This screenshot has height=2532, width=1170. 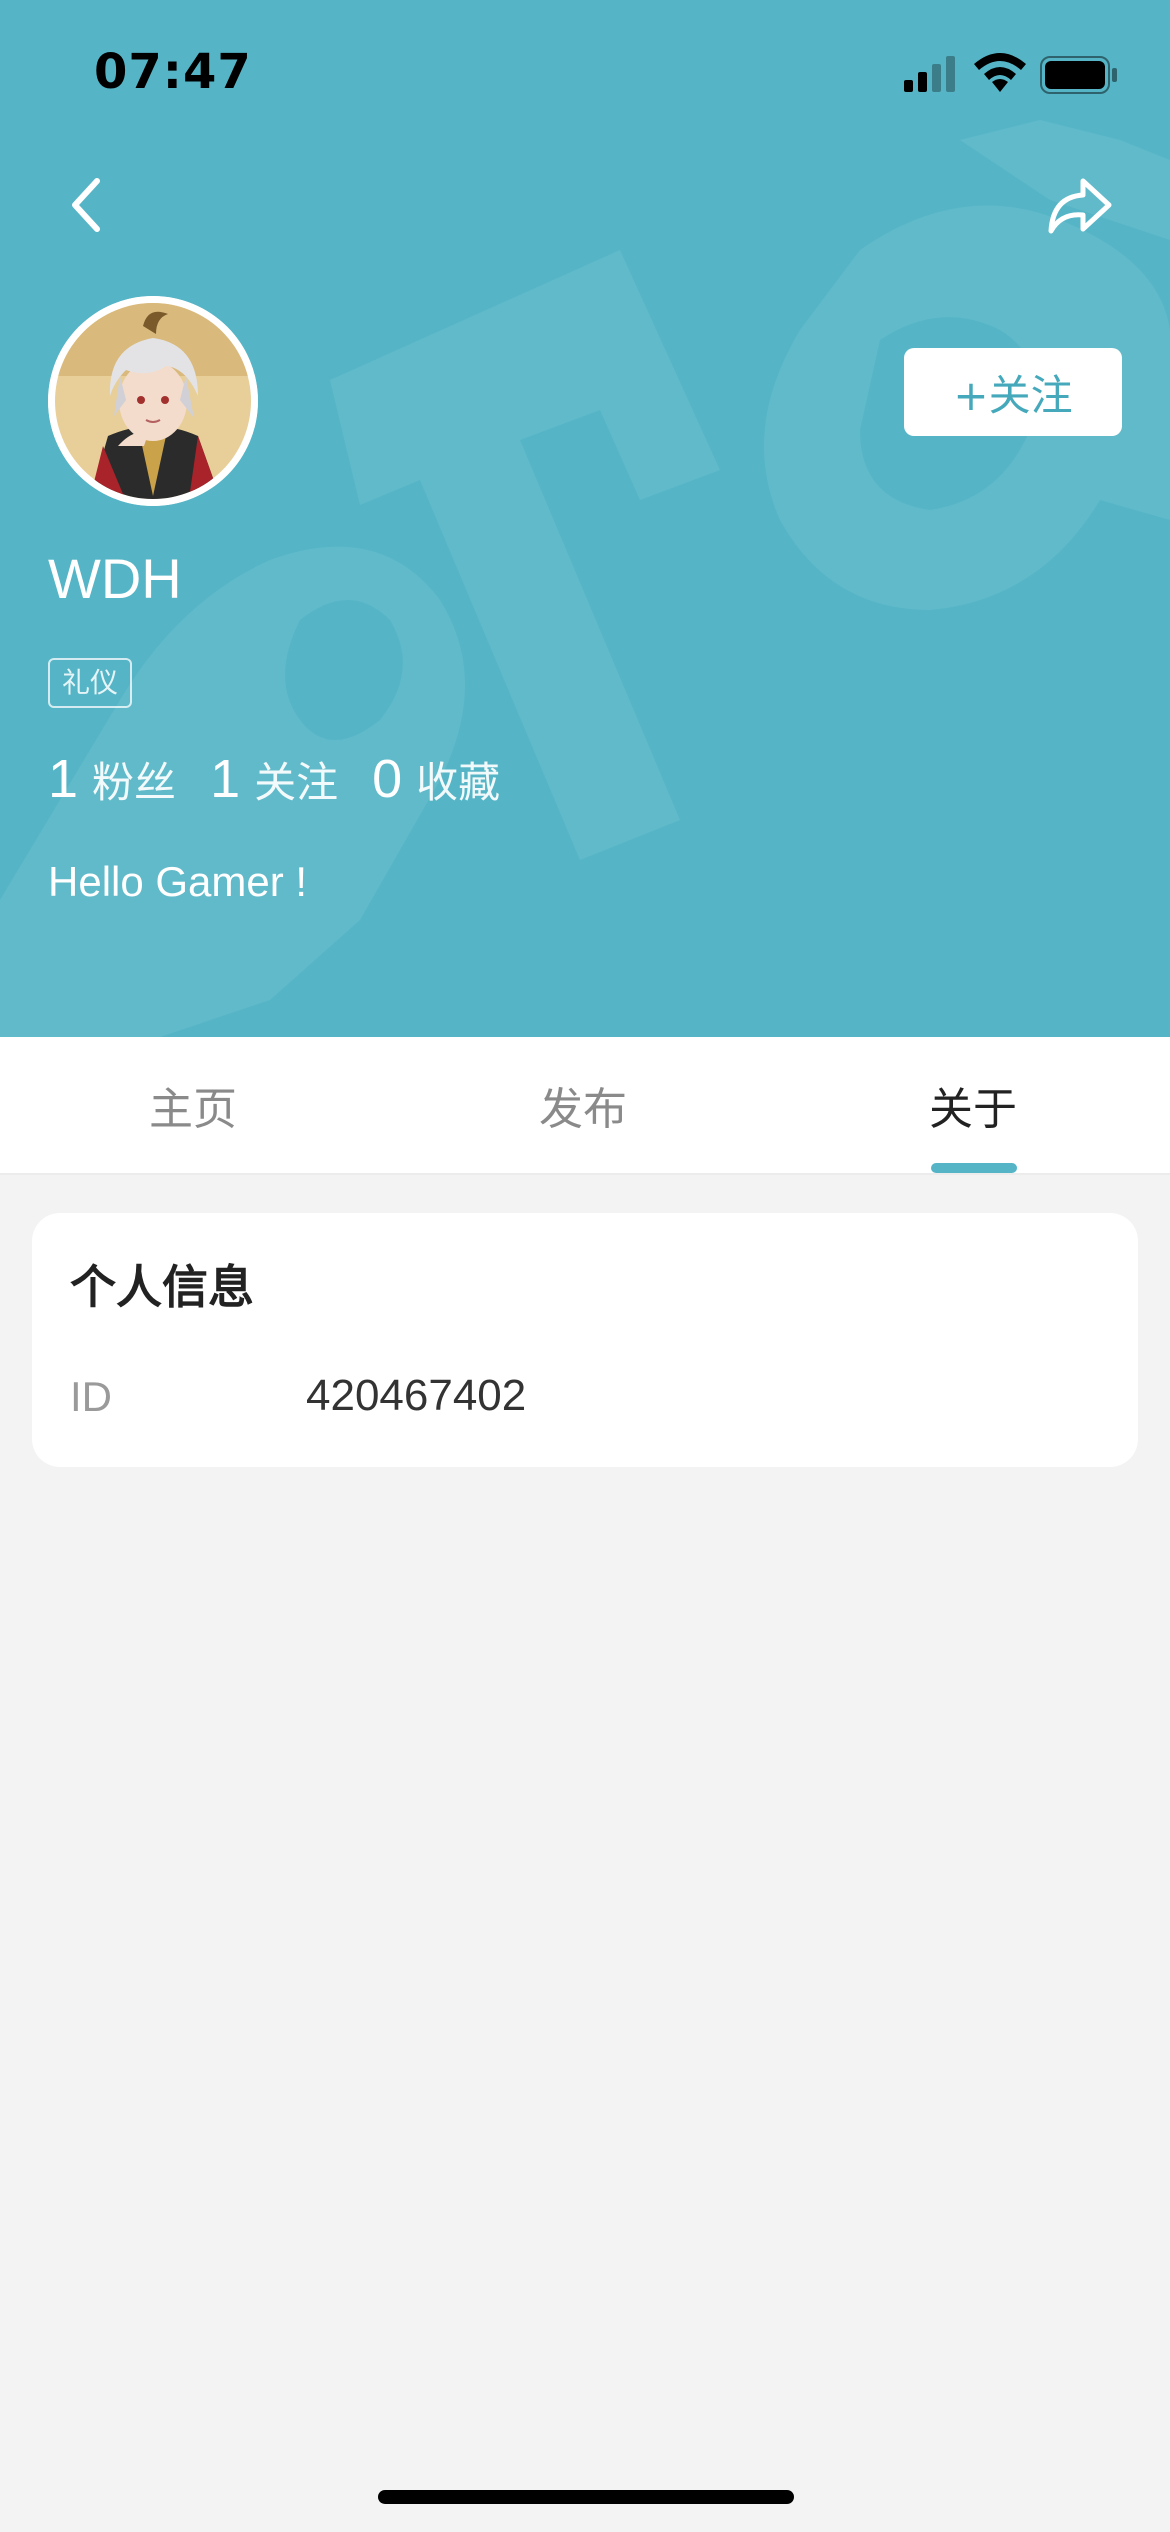 I want to click on role-tag-badge: 礼仪, so click(x=90, y=683).